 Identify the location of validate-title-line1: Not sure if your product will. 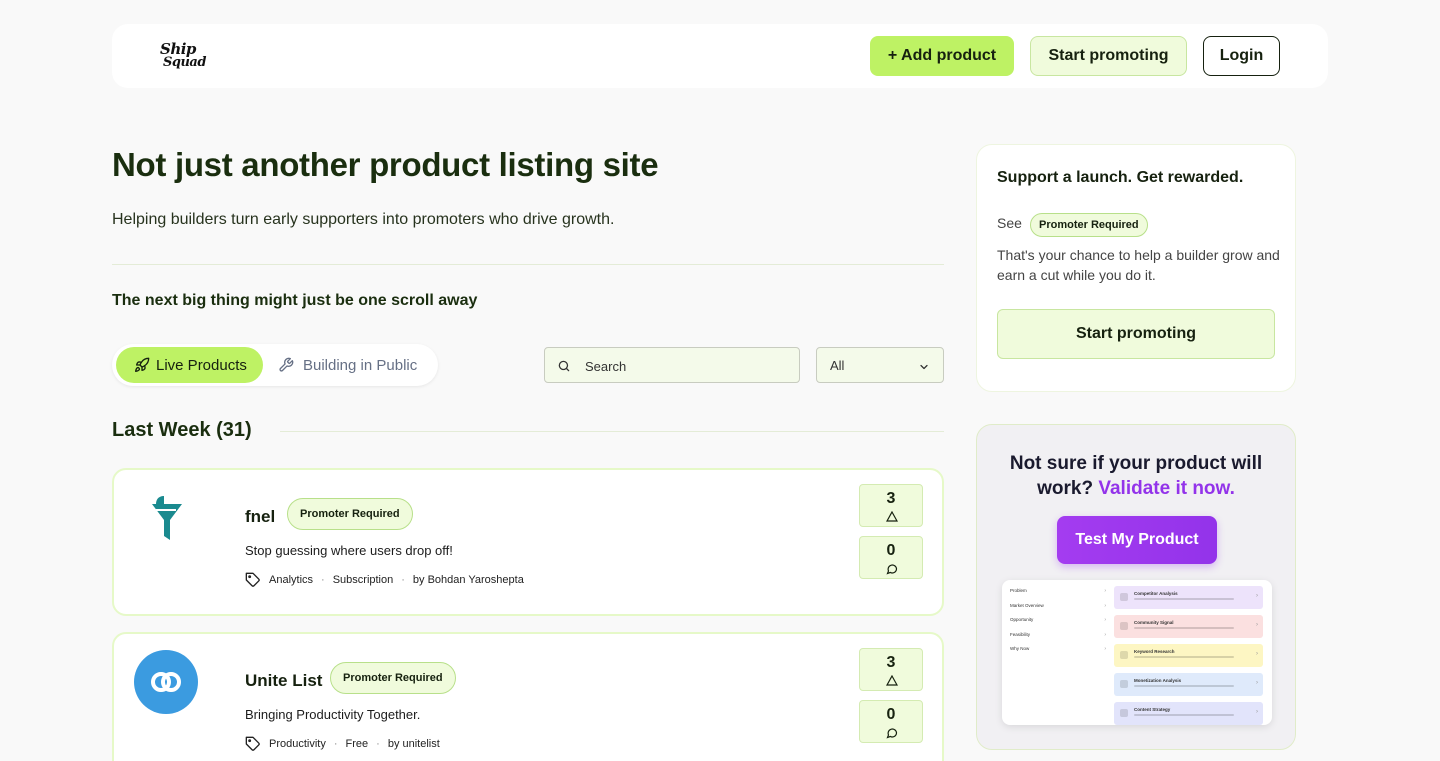
(1136, 463).